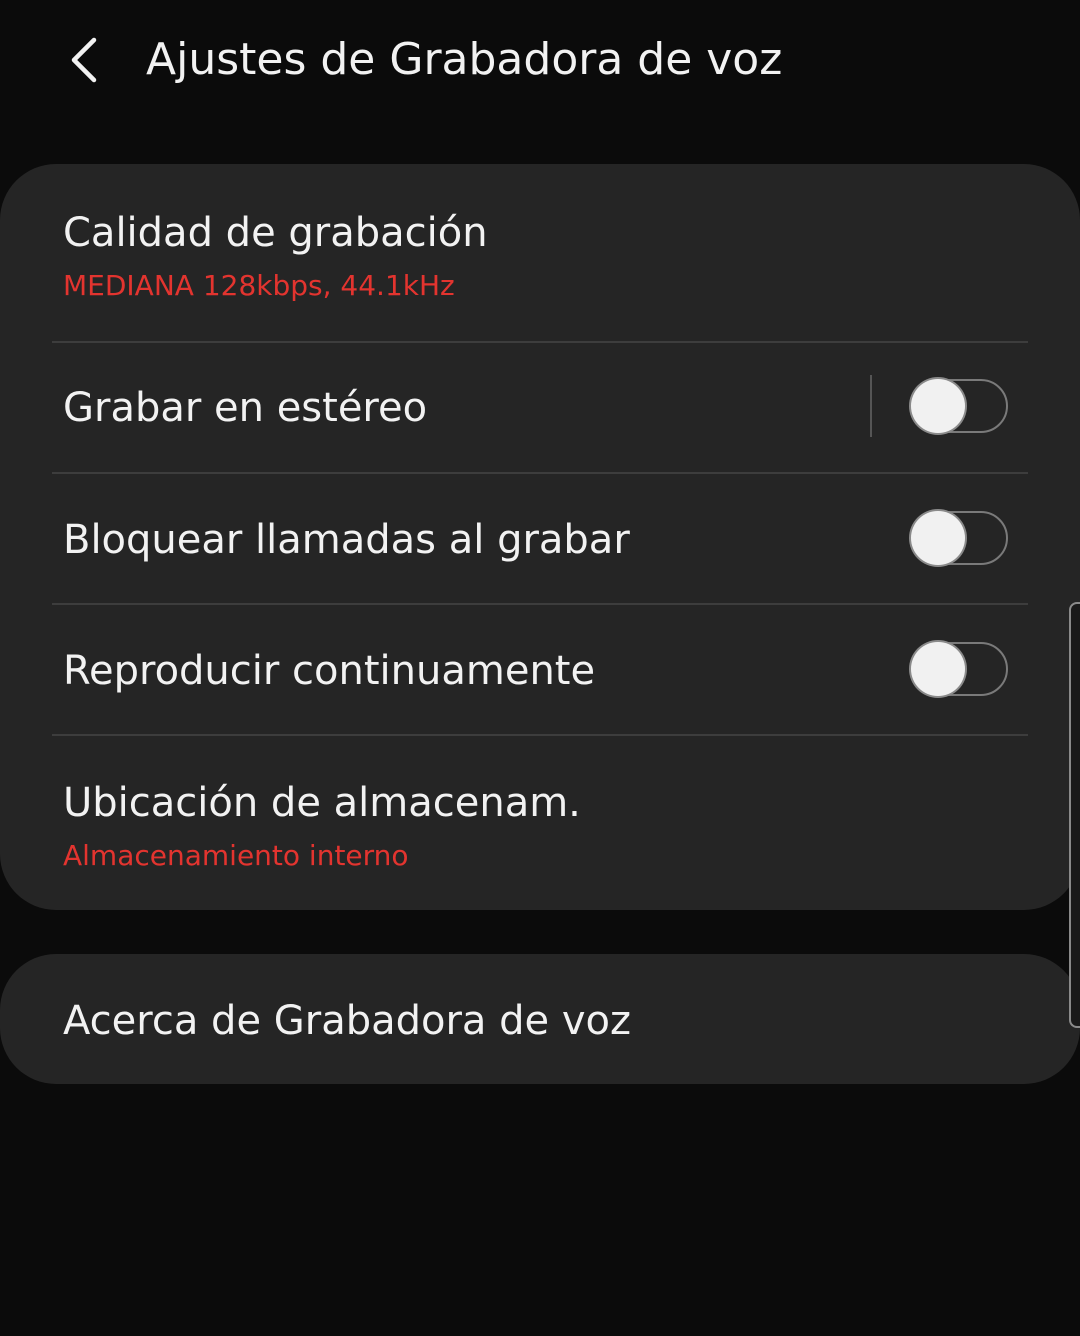 Image resolution: width=1080 pixels, height=1336 pixels. I want to click on block-calls-toggle, so click(959, 538).